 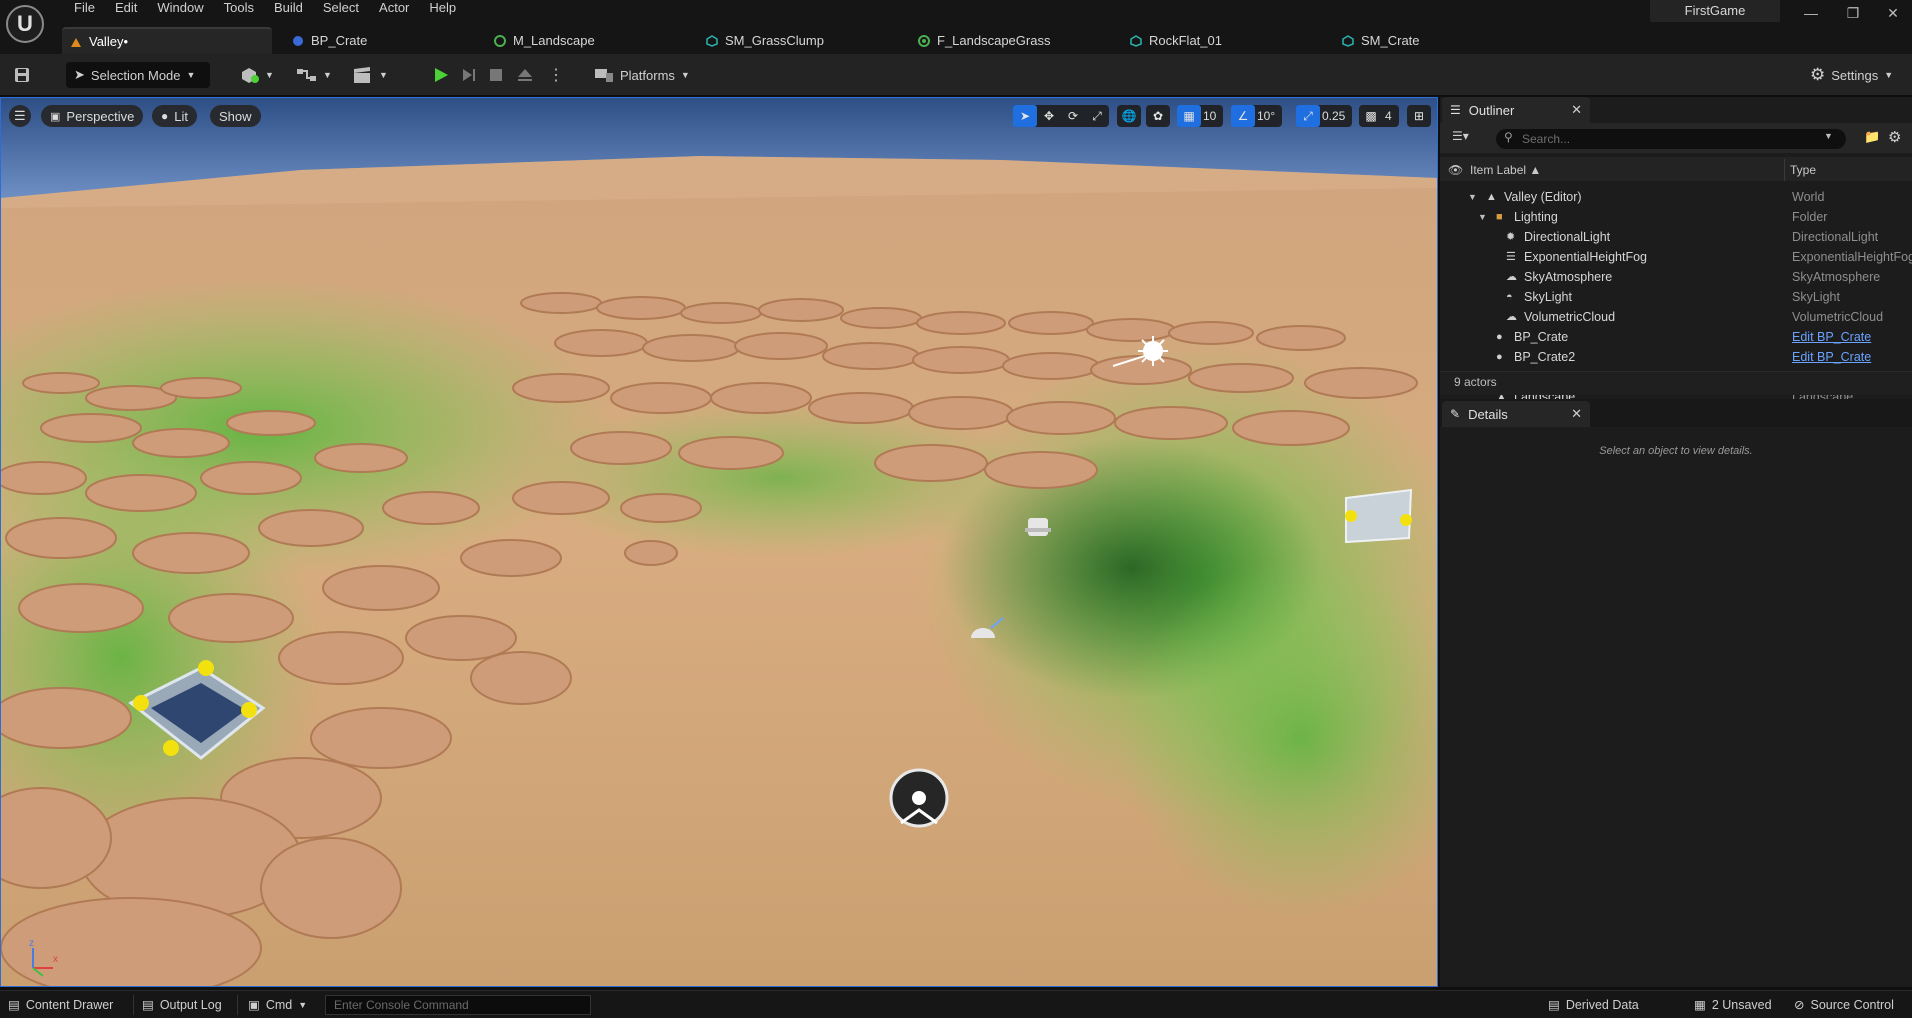 What do you see at coordinates (277, 1005) in the screenshot?
I see `cmd-dropdown: ▣ Cmd ▼` at bounding box center [277, 1005].